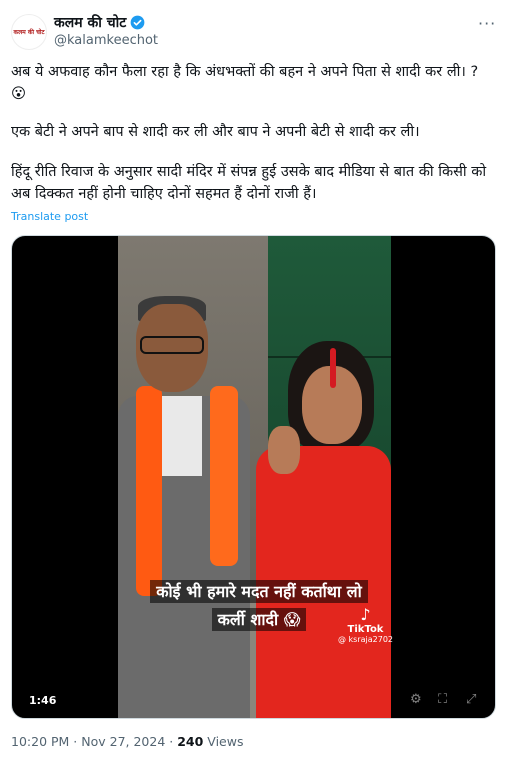 This screenshot has height=757, width=505. Describe the element at coordinates (416, 699) in the screenshot. I see `settings-icon: ⚙` at that location.